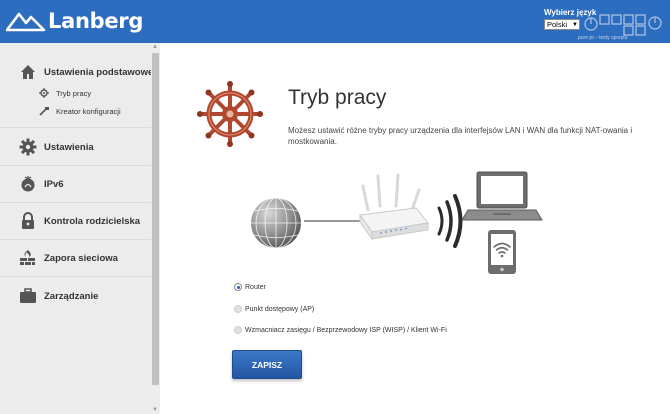 This screenshot has height=414, width=670. Describe the element at coordinates (603, 38) in the screenshot. I see `watermark-caption: pure pc - testy sprzętu` at that location.